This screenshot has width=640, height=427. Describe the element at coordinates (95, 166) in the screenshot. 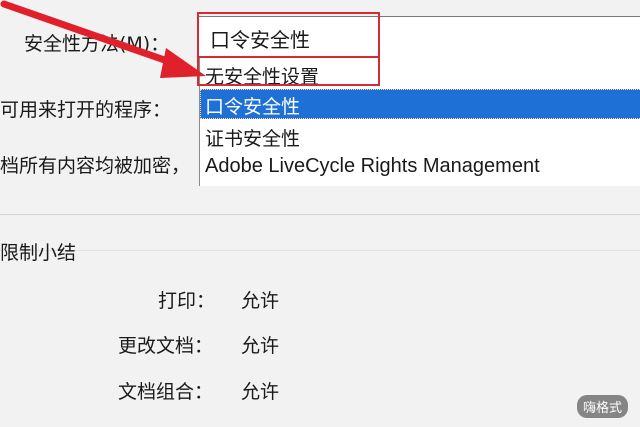

I see `encrypted-label: 档所有内容均被加密，` at that location.